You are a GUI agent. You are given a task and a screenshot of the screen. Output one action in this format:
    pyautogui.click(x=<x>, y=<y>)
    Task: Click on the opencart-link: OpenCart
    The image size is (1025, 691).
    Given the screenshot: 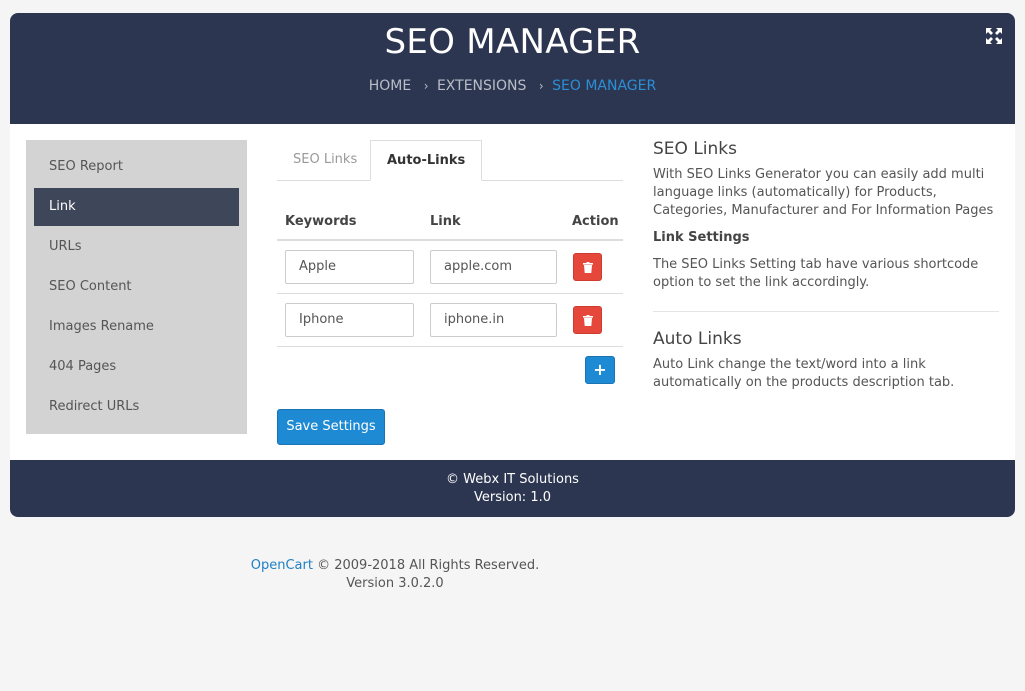 What is the action you would take?
    pyautogui.click(x=282, y=565)
    